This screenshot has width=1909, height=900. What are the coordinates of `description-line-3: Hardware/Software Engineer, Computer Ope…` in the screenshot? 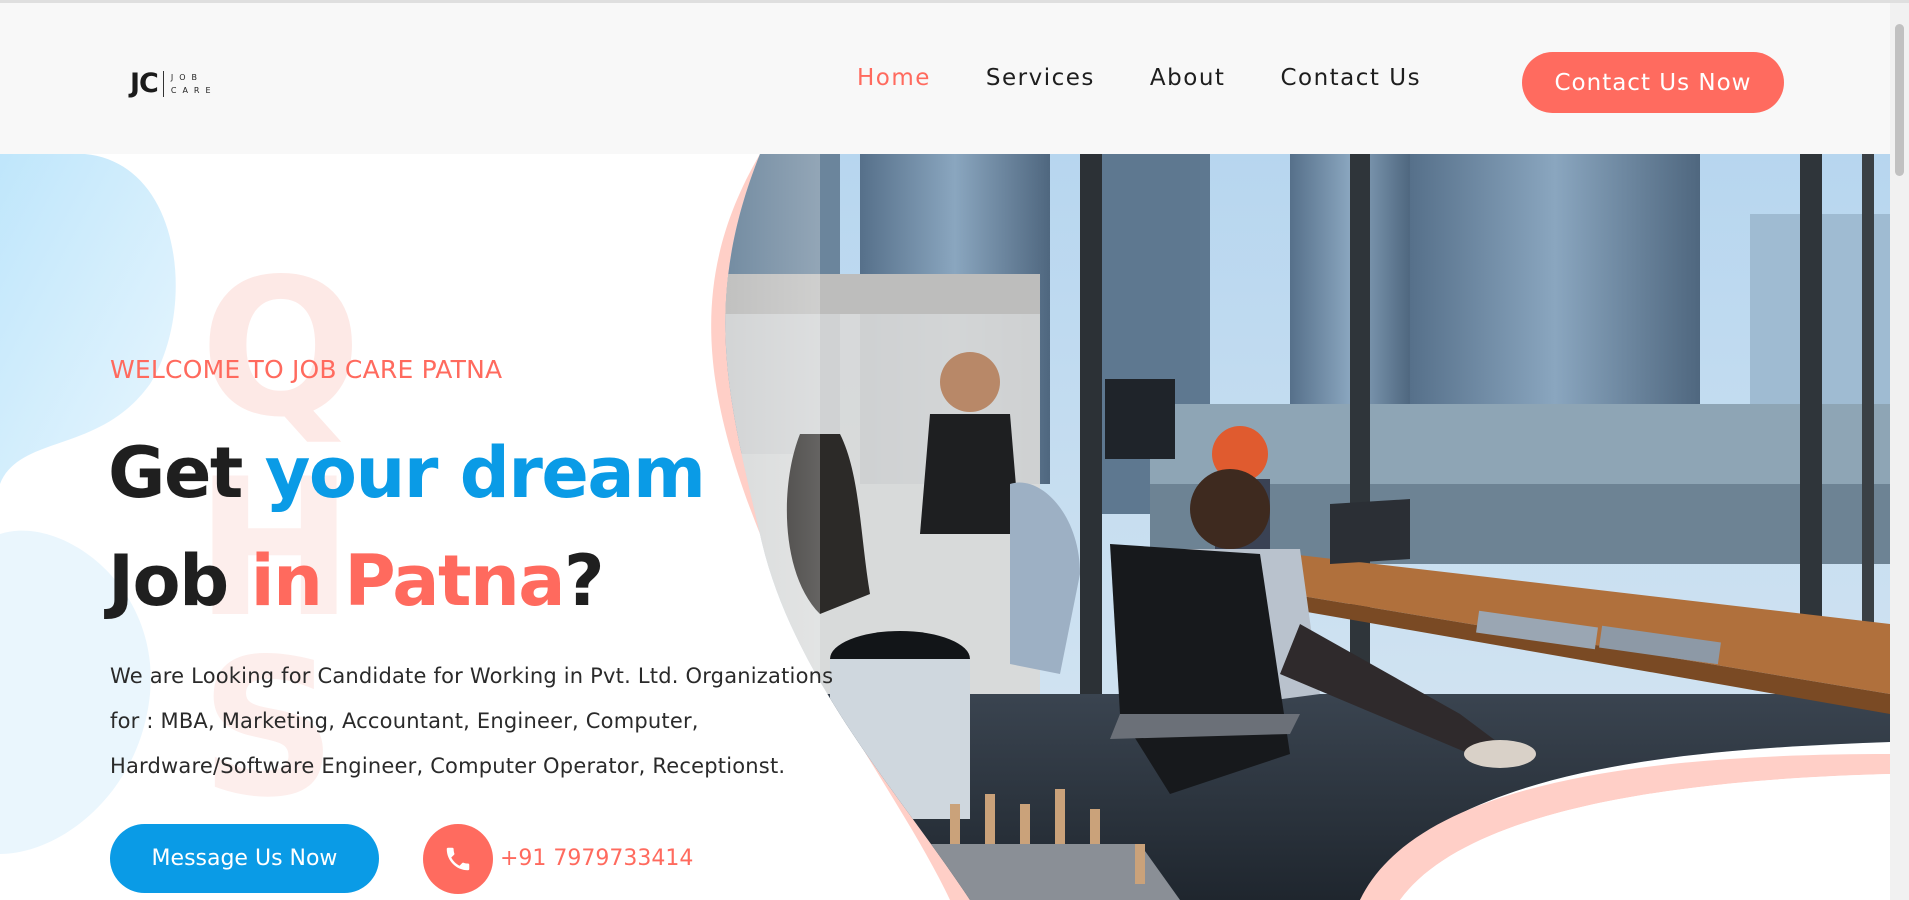 It's located at (448, 766).